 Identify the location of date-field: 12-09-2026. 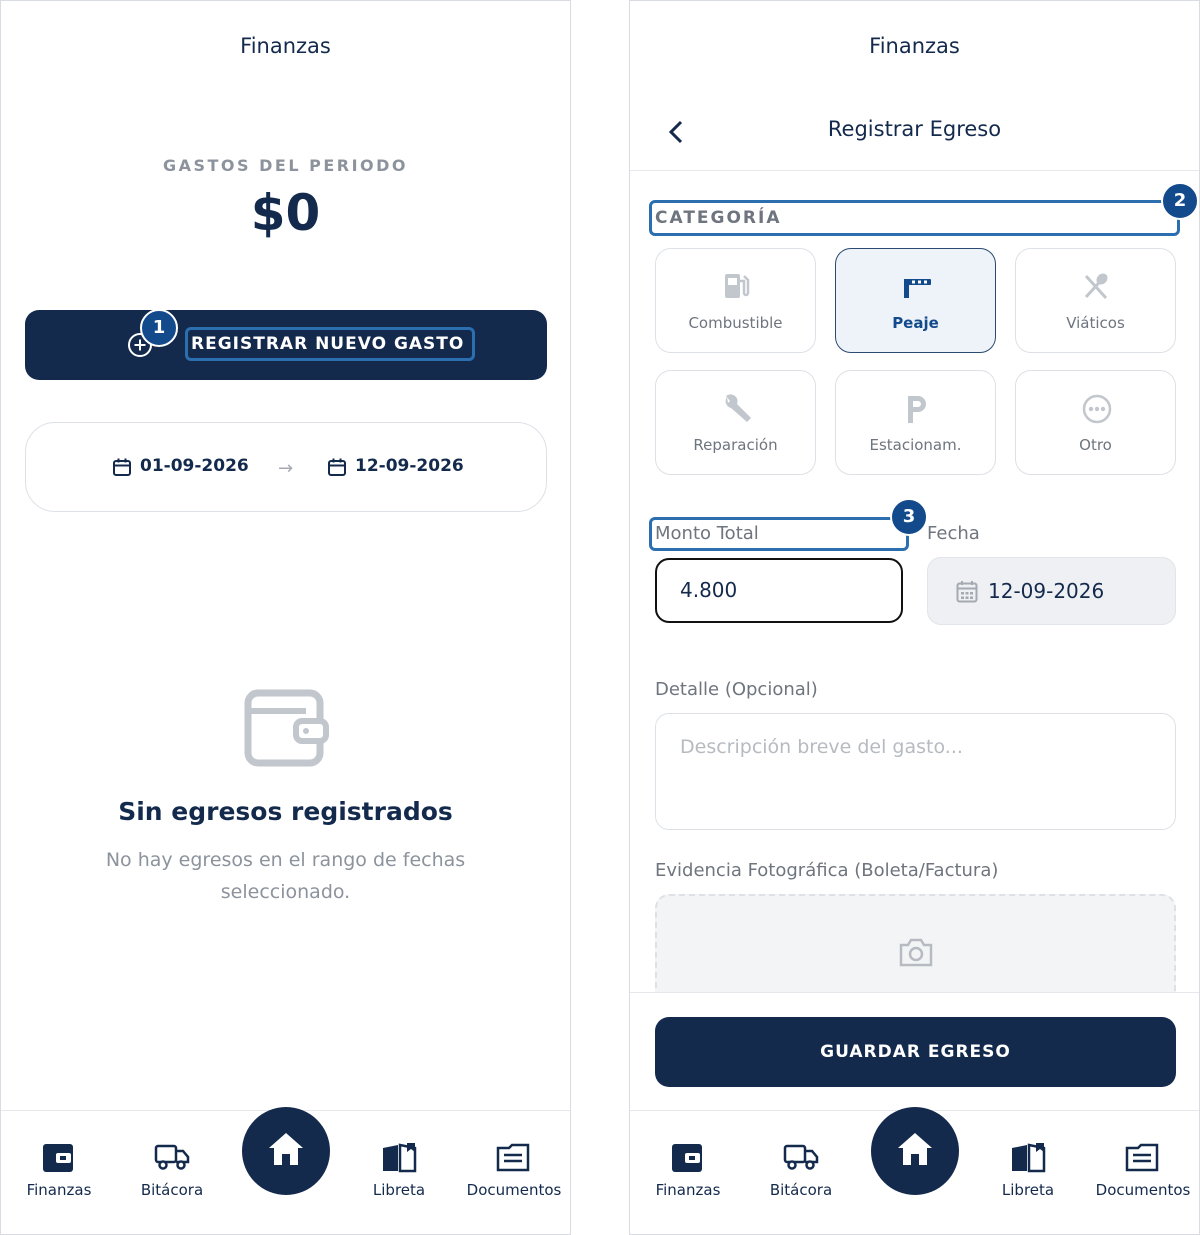
(1051, 591).